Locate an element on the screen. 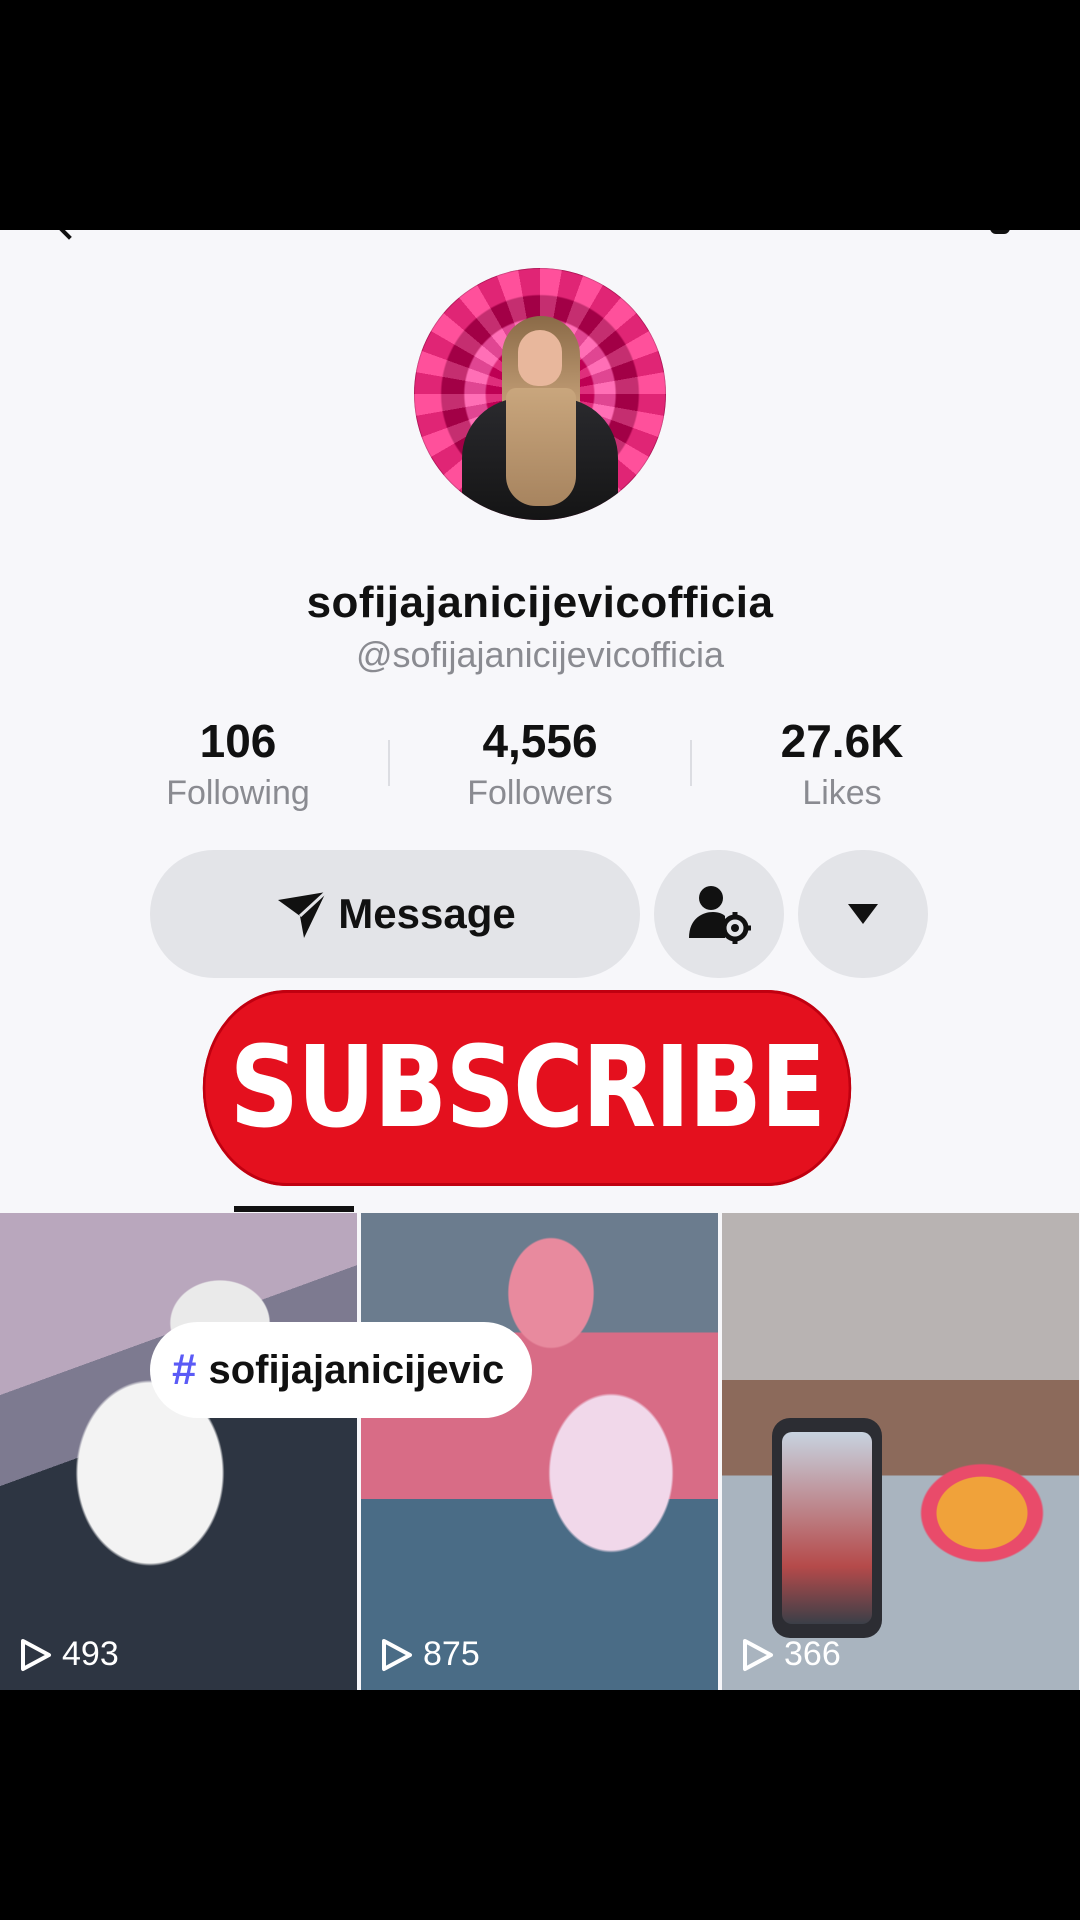  phone-image is located at coordinates (827, 1528).